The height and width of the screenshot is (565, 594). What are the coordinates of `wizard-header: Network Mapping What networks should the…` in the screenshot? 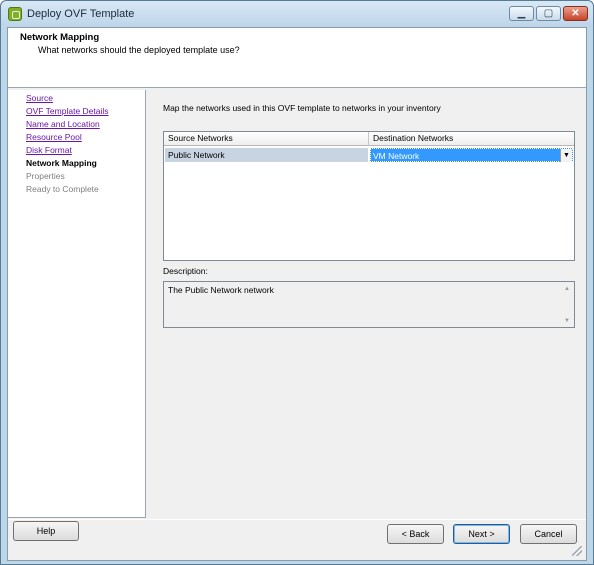 It's located at (297, 58).